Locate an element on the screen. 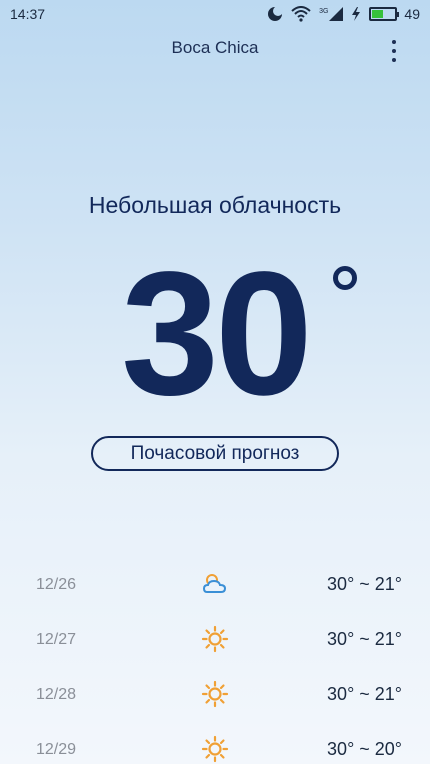  network-type: 3G is located at coordinates (324, 11).